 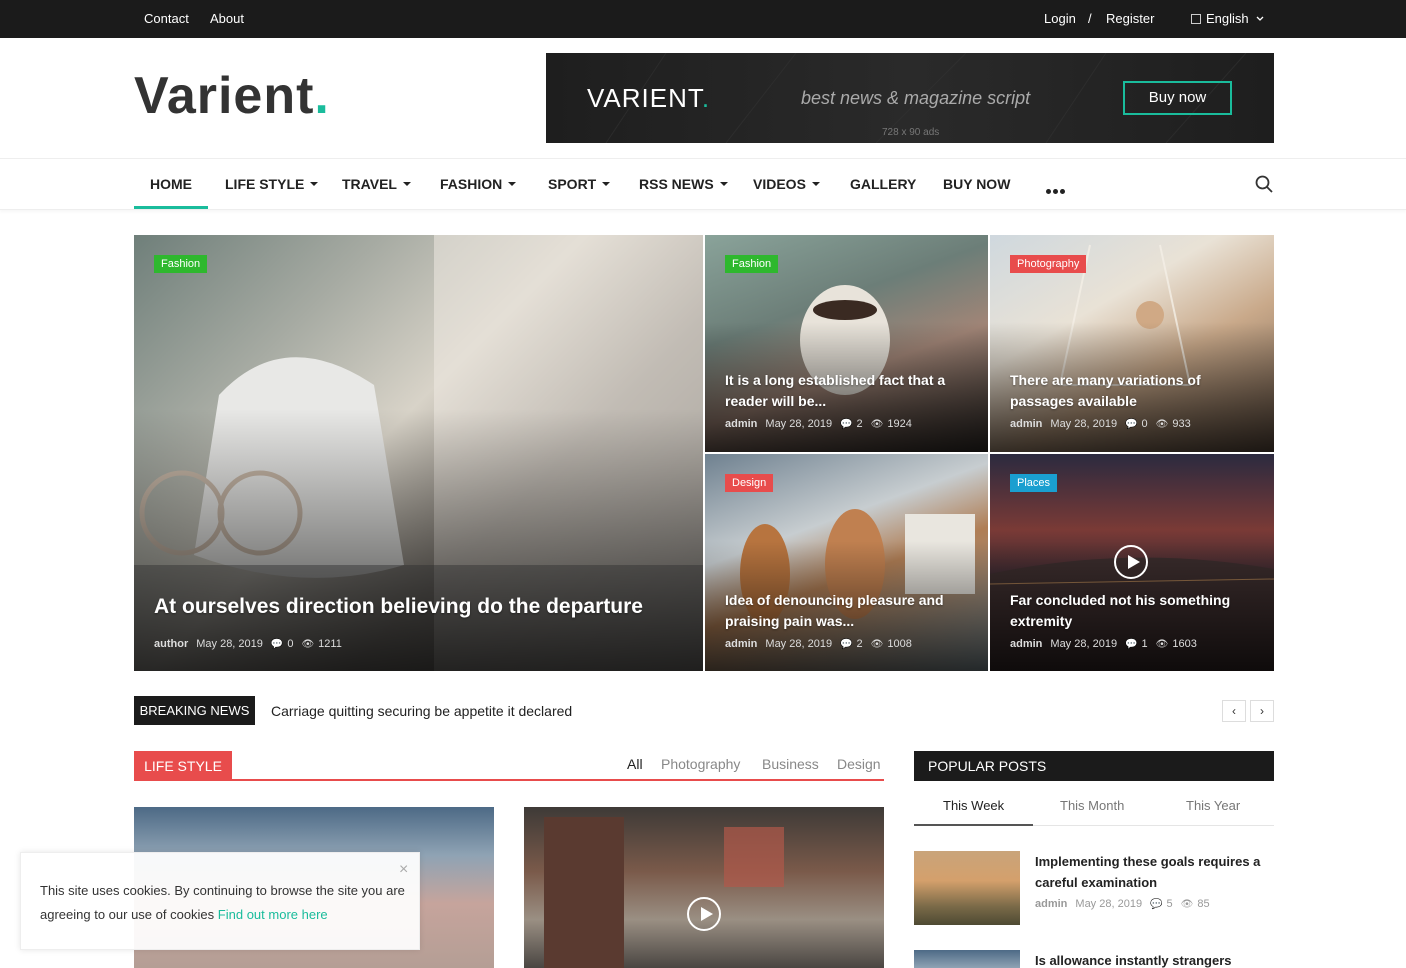 What do you see at coordinates (704, 887) in the screenshot?
I see `lifestyle-post-image` at bounding box center [704, 887].